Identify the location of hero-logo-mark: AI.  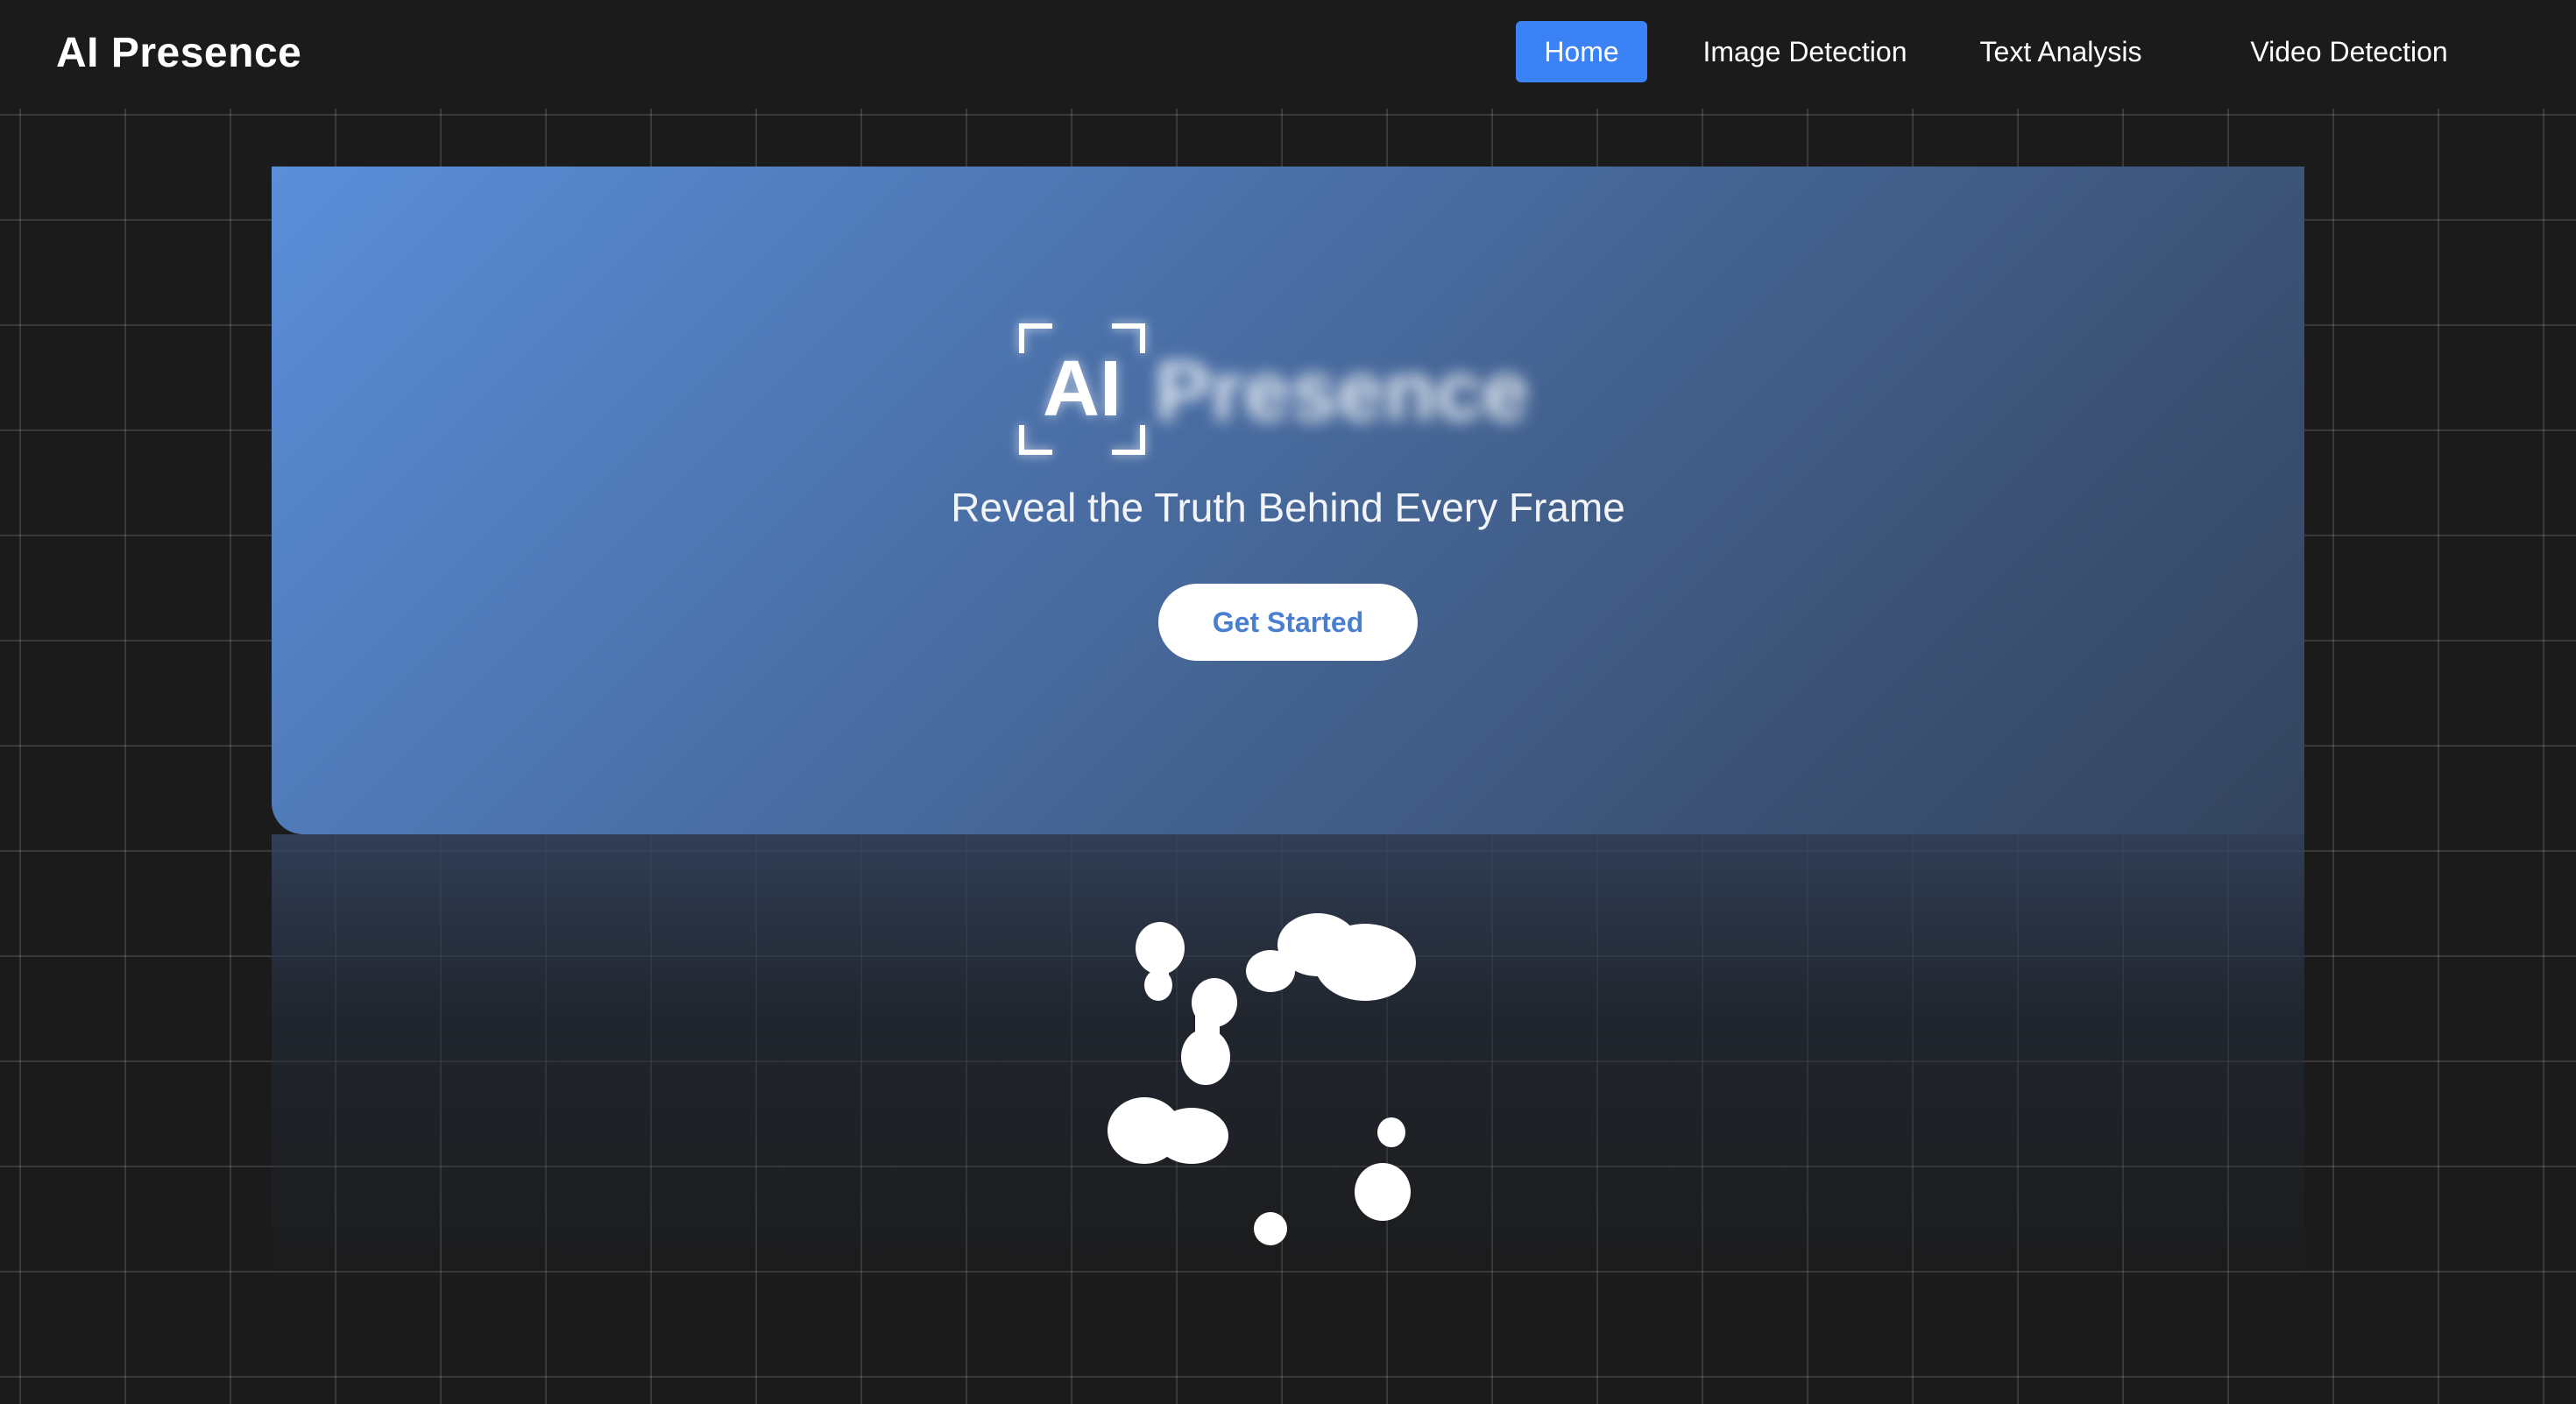
(1082, 389).